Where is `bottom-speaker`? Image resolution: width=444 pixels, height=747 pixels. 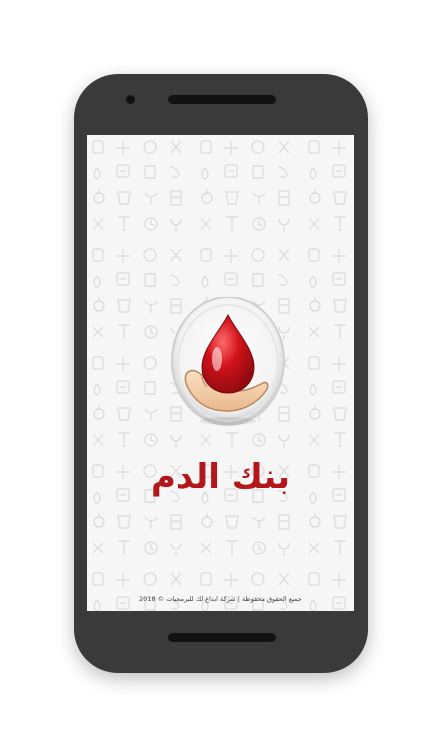
bottom-speaker is located at coordinates (222, 637).